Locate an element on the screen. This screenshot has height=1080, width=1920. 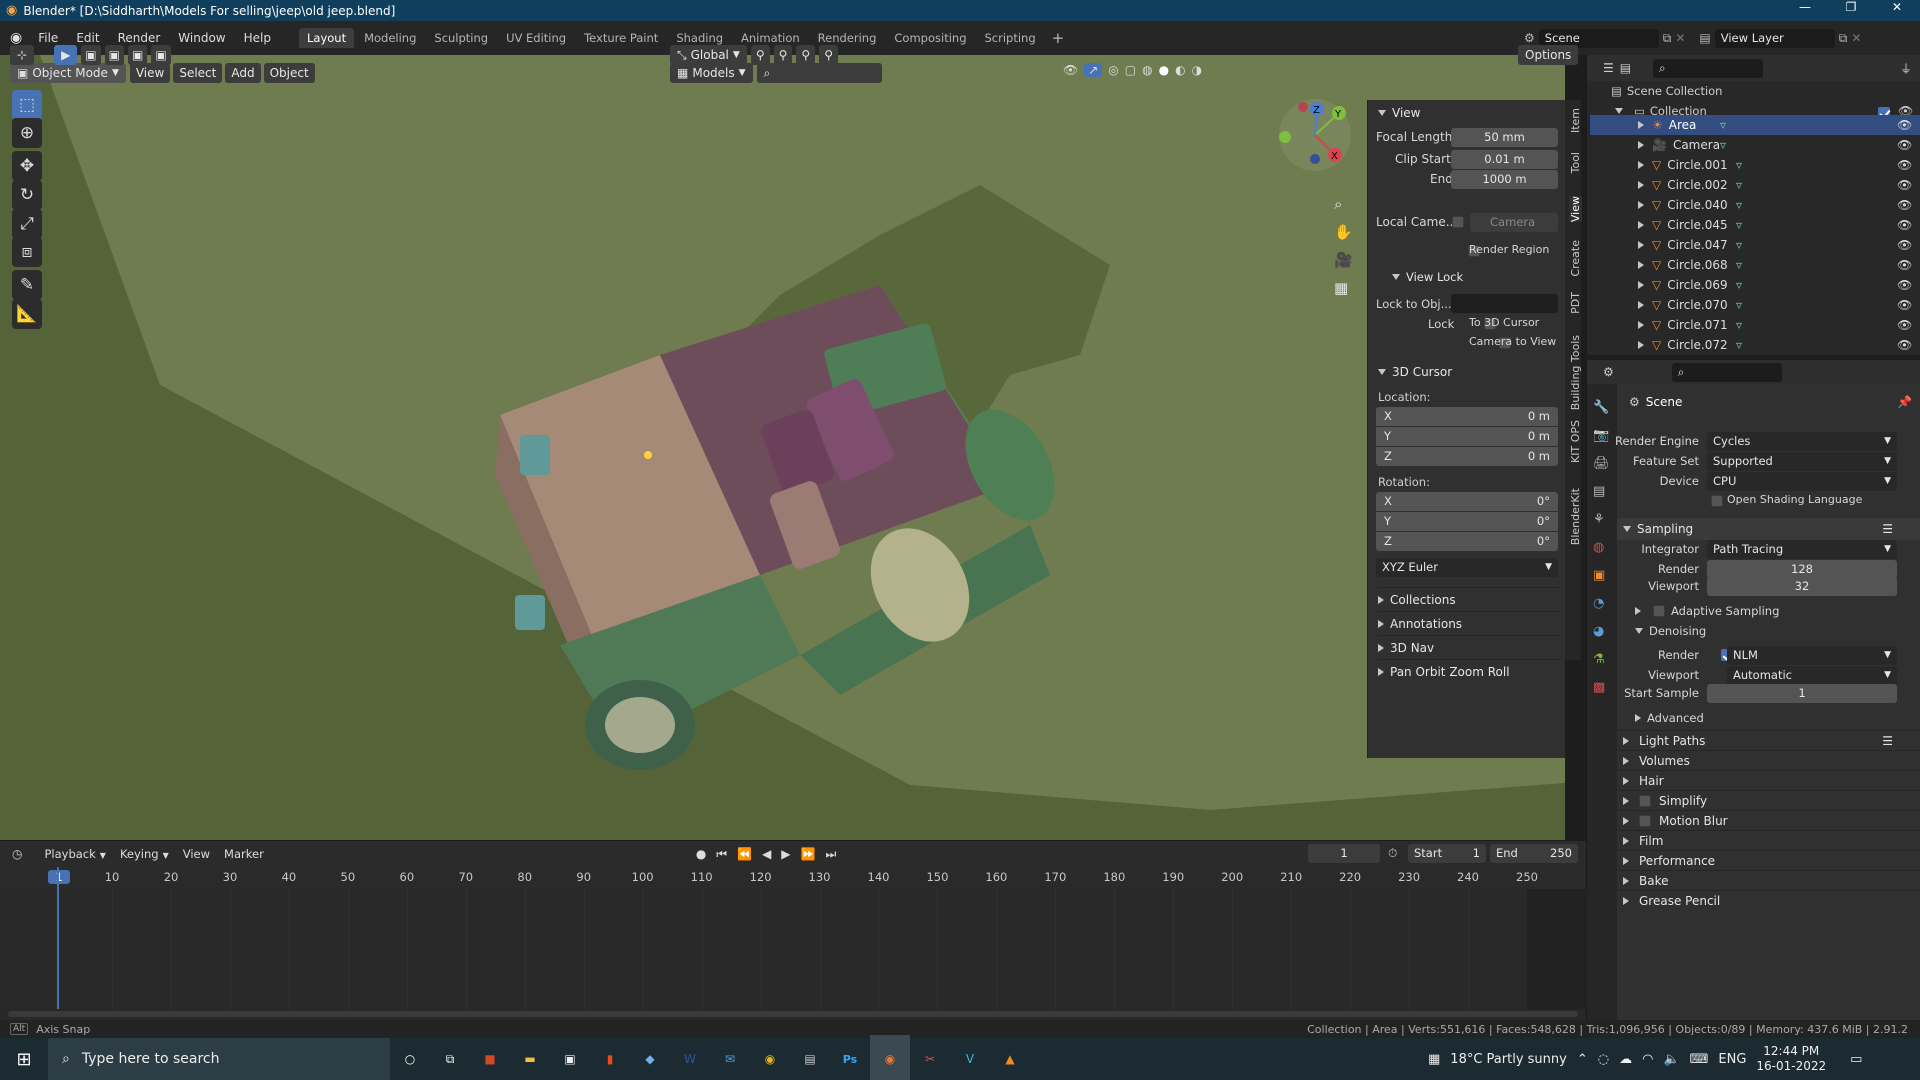
npanel-tab-item: Item is located at coordinates (1575, 120).